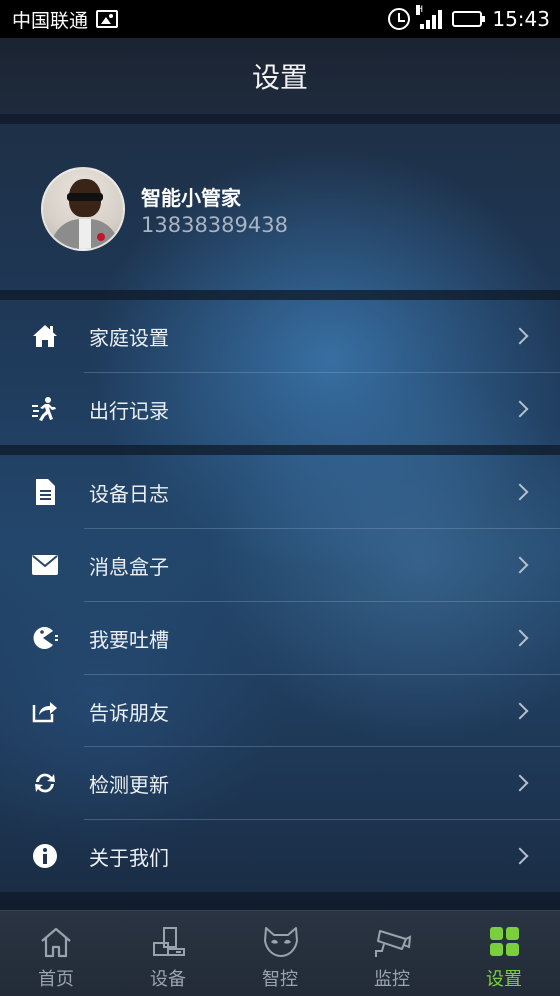 The height and width of the screenshot is (996, 560). I want to click on nav-tab-label: 设置, so click(504, 979).